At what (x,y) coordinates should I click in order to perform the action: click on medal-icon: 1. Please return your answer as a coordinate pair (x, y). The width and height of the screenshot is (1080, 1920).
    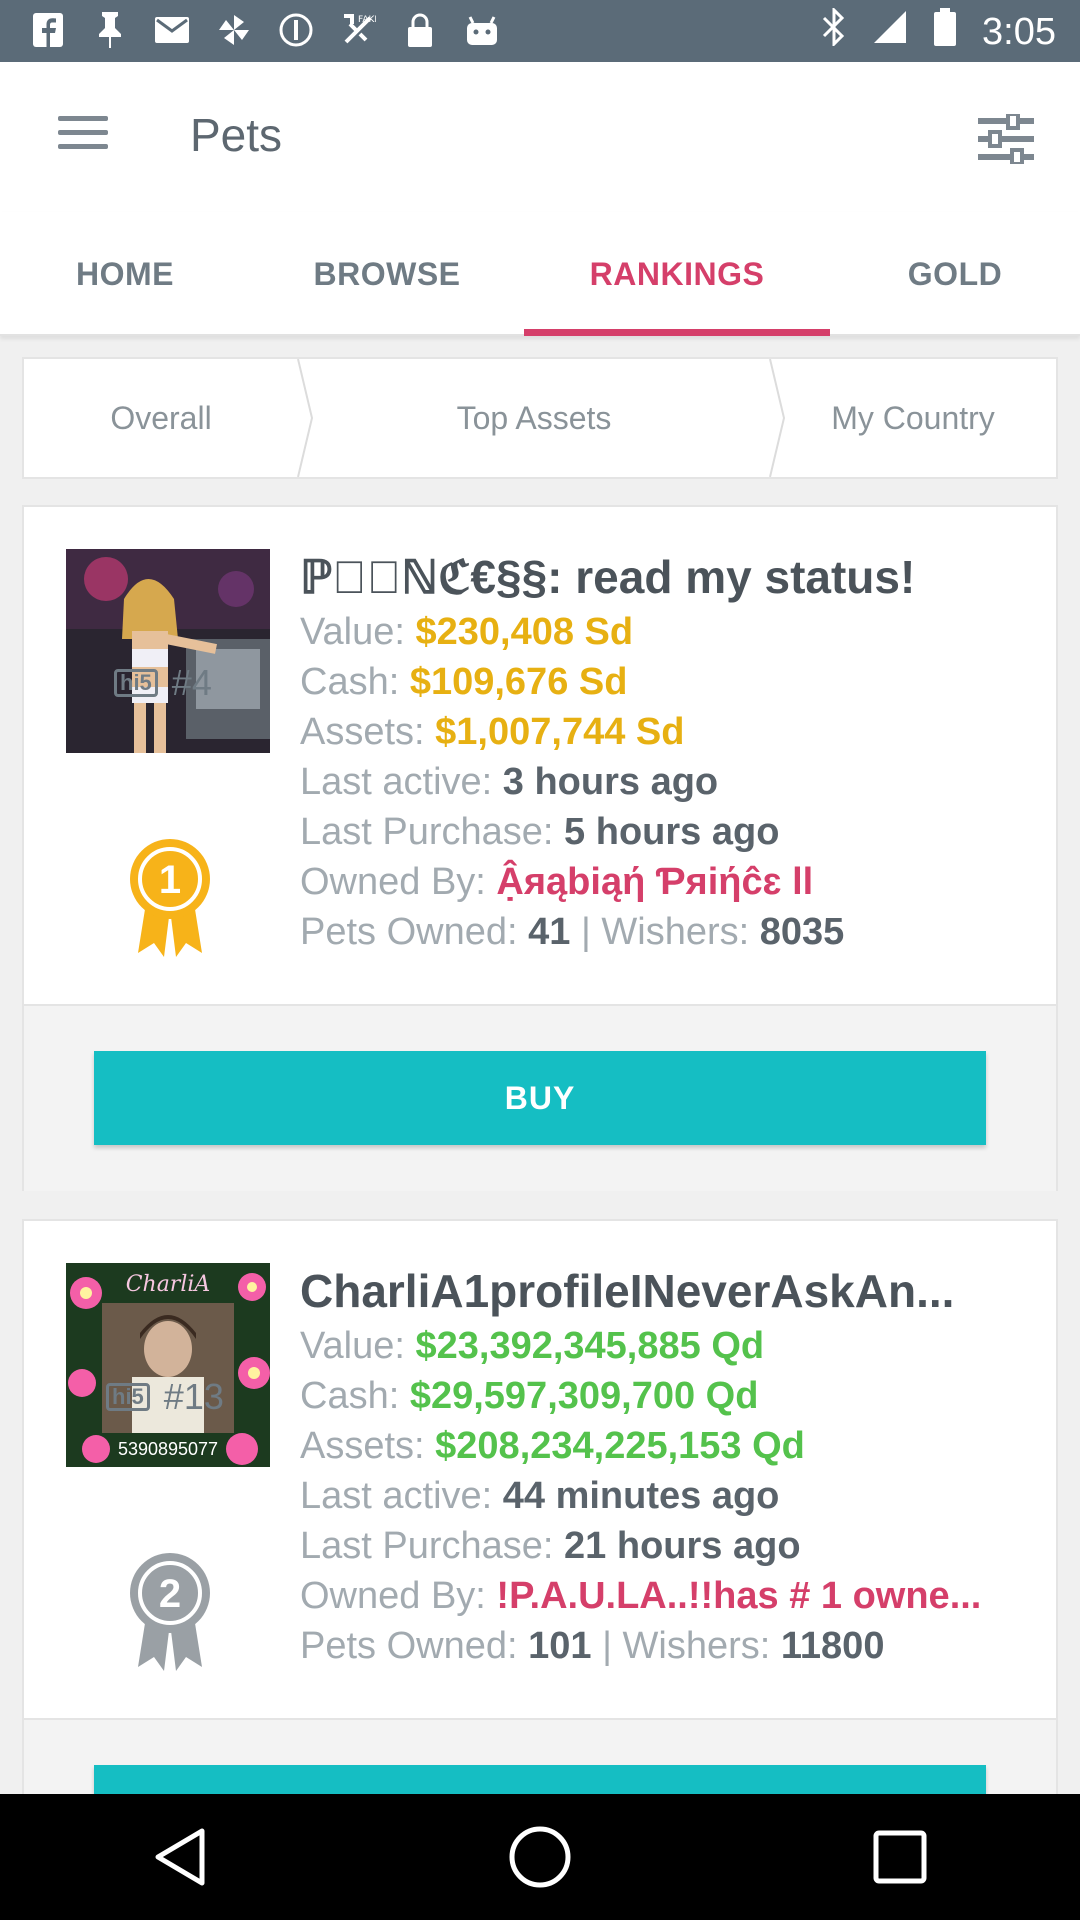
    Looking at the image, I should click on (170, 897).